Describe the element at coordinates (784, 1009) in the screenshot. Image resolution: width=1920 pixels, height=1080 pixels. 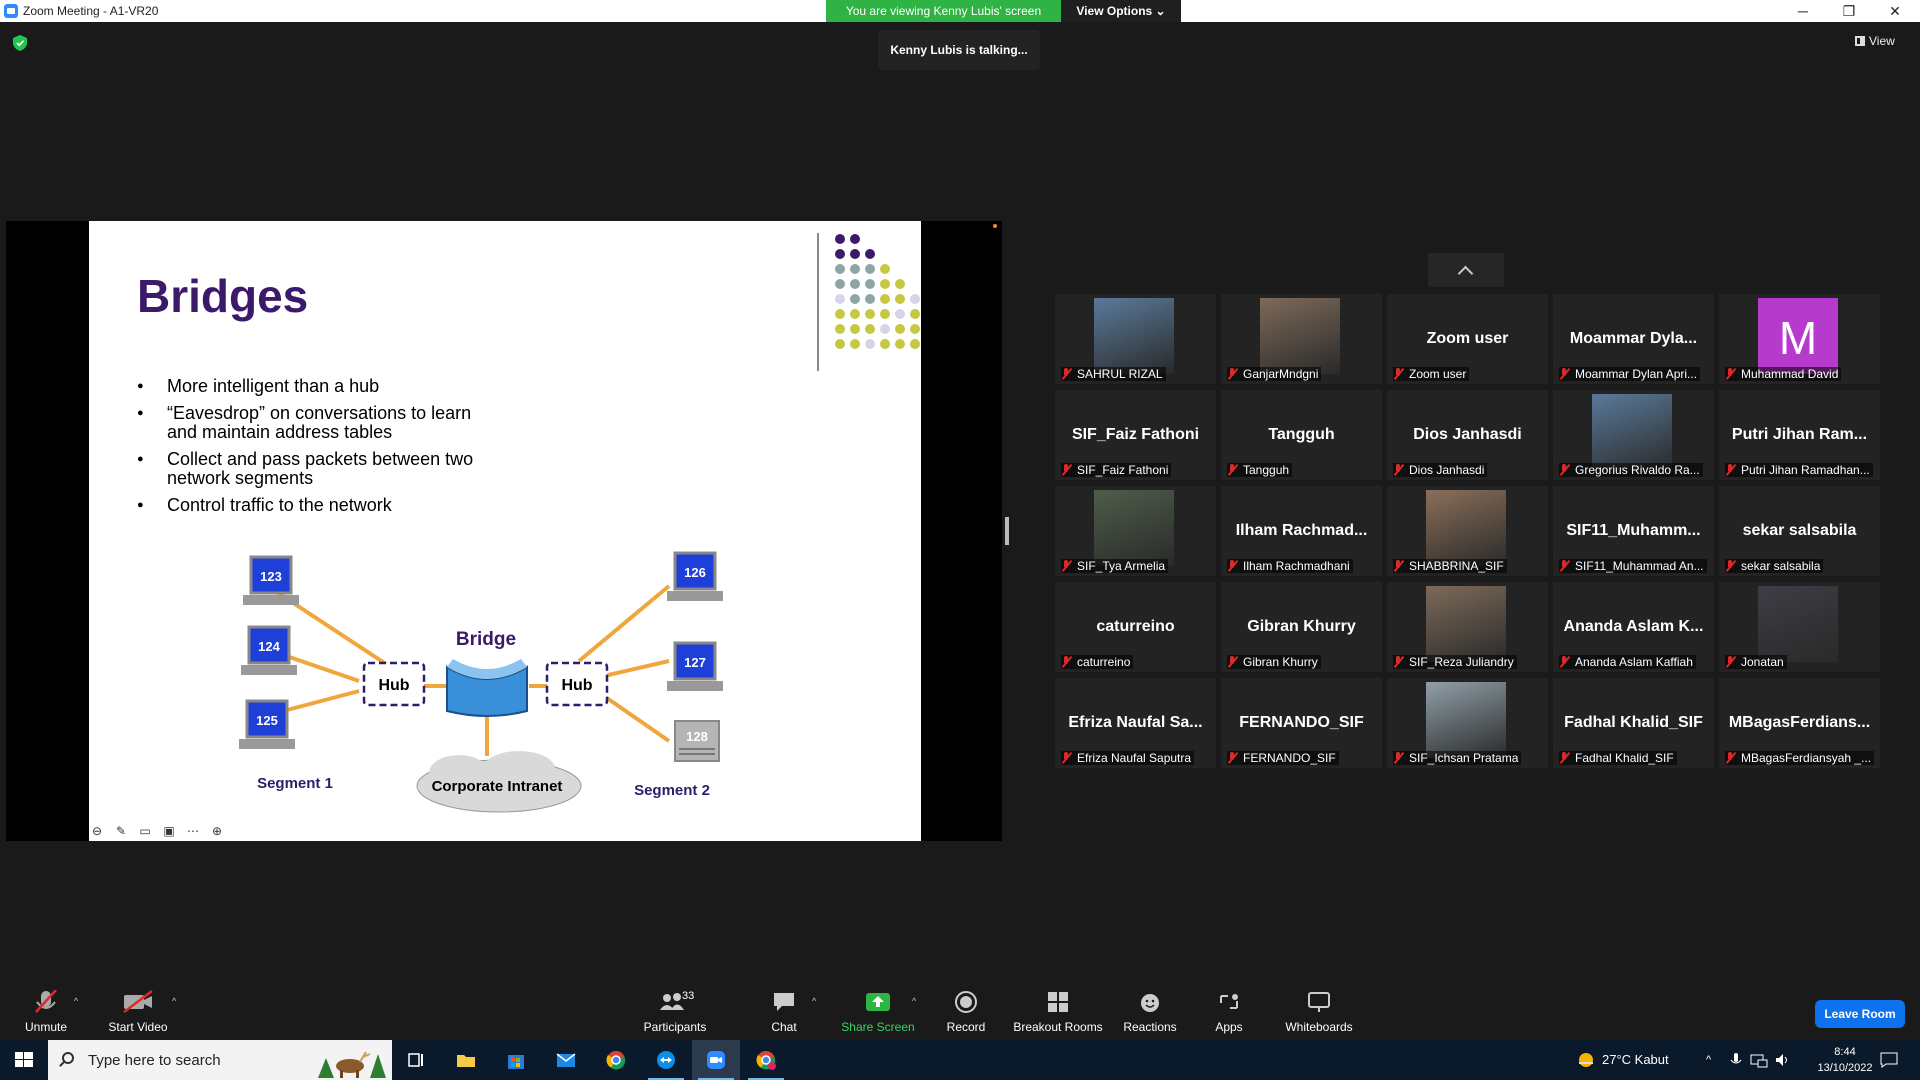
I see `chat-button: Chat` at that location.